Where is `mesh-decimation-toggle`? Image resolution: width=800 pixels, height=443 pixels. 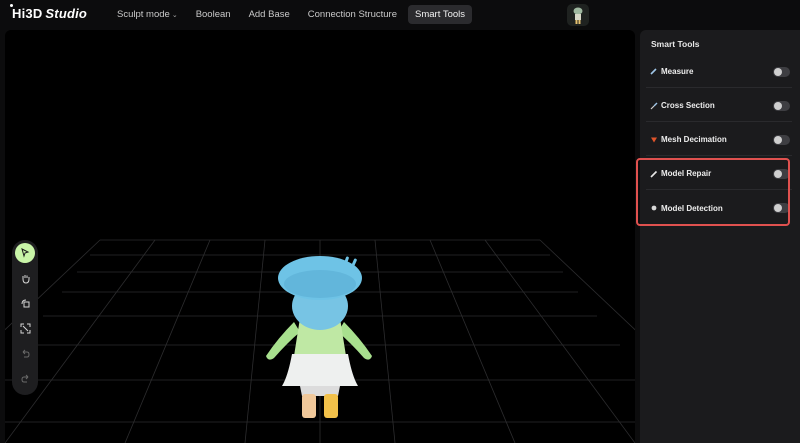
mesh-decimation-toggle is located at coordinates (781, 140).